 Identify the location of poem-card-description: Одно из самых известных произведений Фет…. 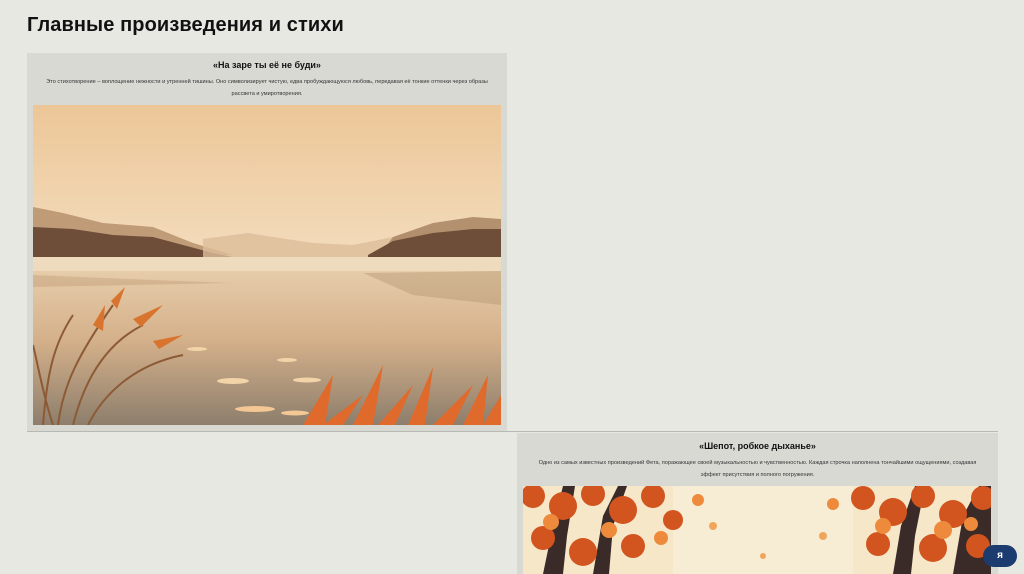
(757, 469).